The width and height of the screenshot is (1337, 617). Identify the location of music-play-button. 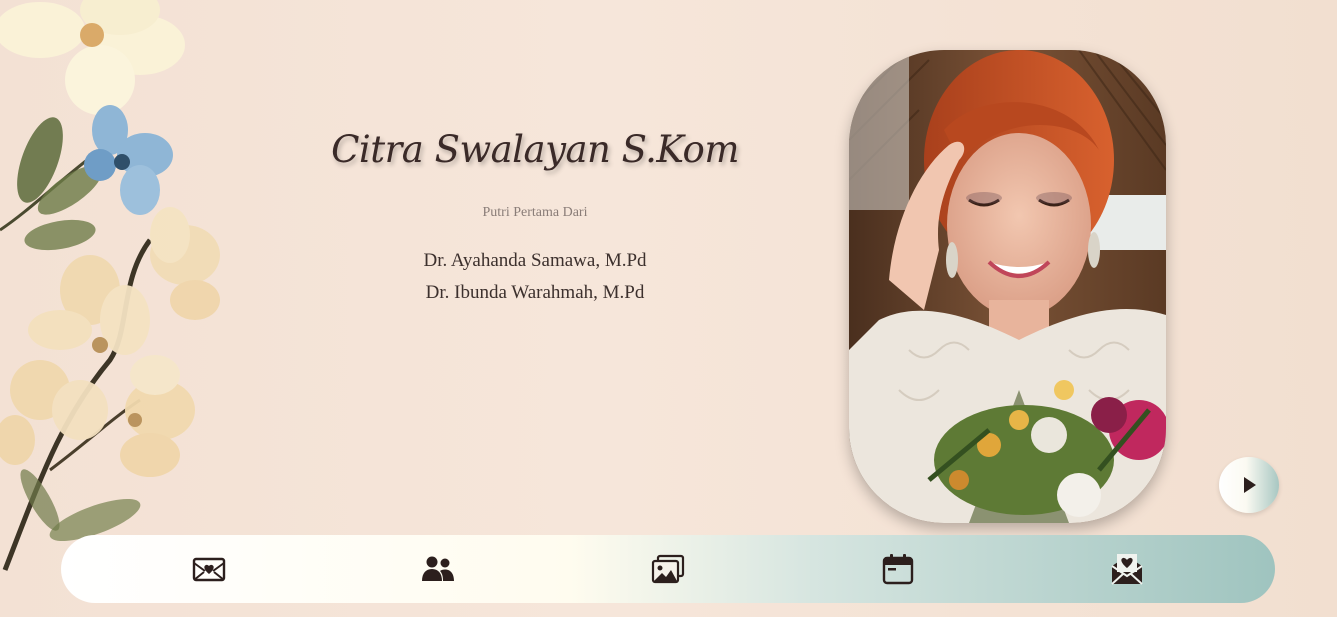
(1249, 485).